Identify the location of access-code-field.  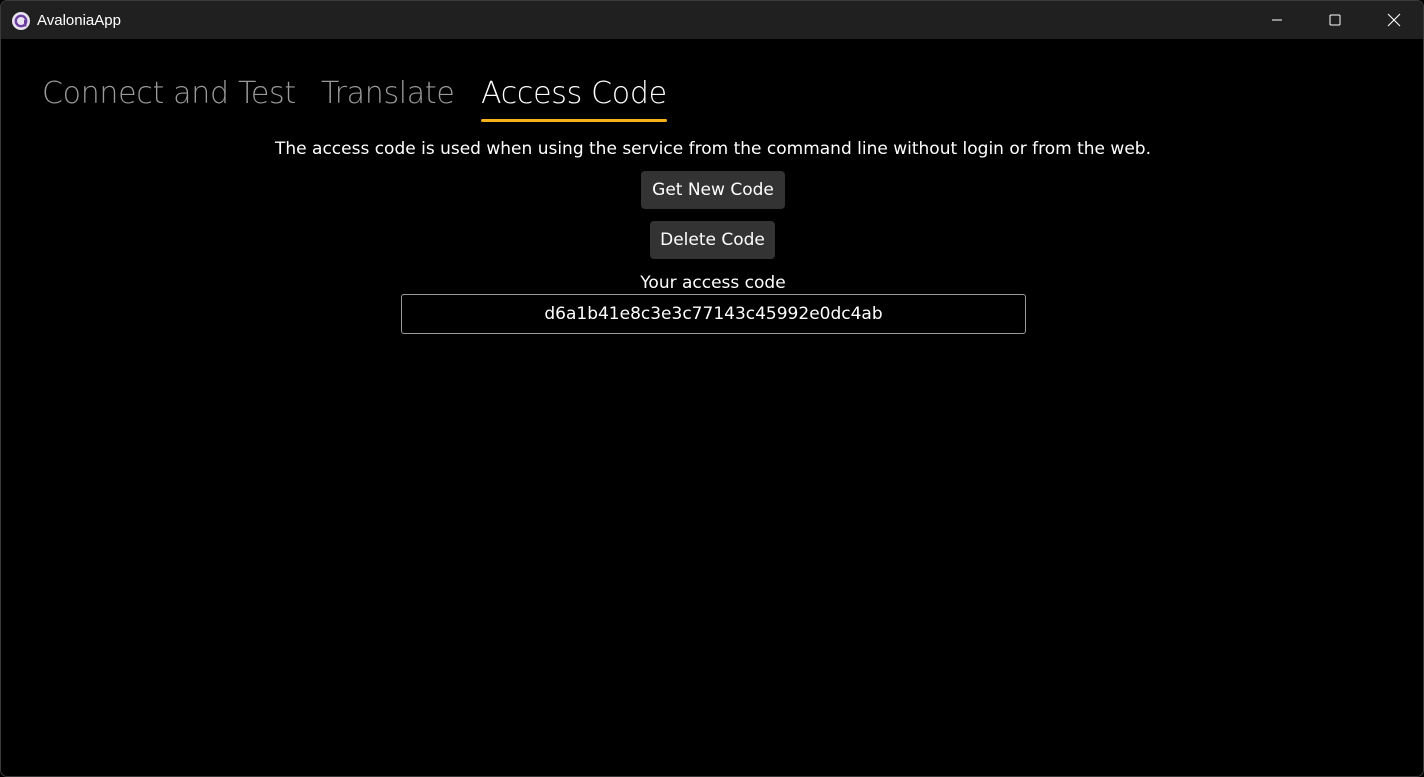
(713, 314).